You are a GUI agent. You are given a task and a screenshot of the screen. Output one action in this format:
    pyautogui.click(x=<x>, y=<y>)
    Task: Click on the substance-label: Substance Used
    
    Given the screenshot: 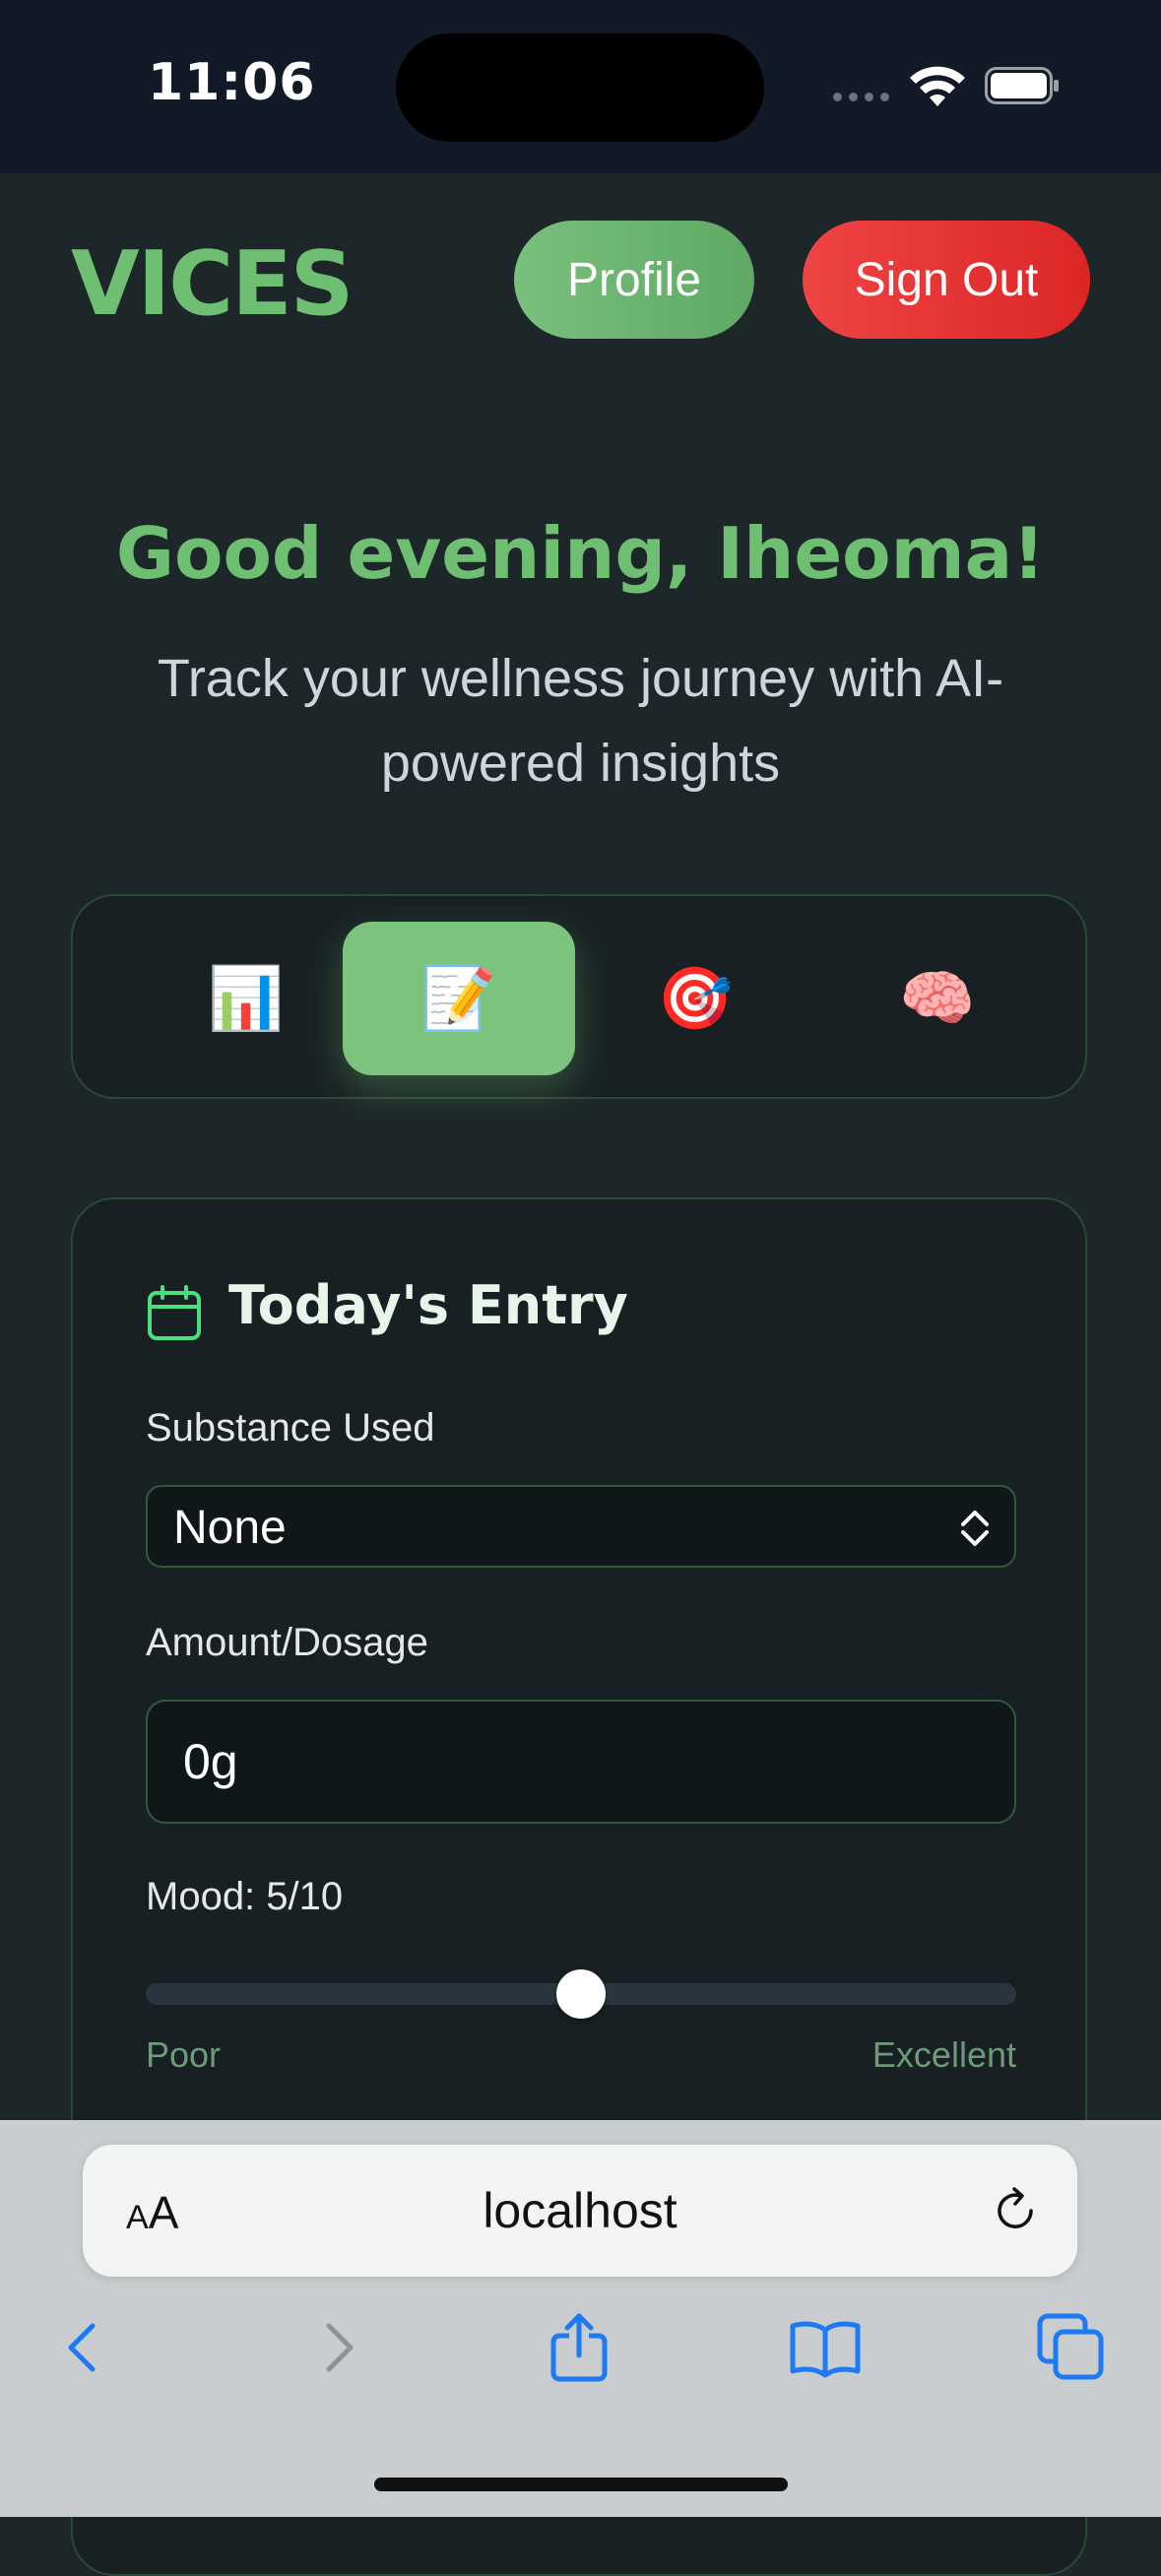 What is the action you would take?
    pyautogui.click(x=290, y=1427)
    